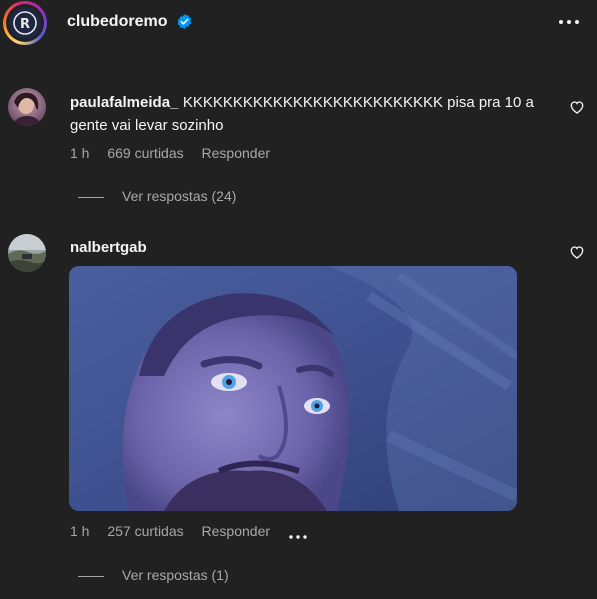 This screenshot has width=597, height=599. What do you see at coordinates (145, 153) in the screenshot?
I see `comment-likes: 669 curtidas` at bounding box center [145, 153].